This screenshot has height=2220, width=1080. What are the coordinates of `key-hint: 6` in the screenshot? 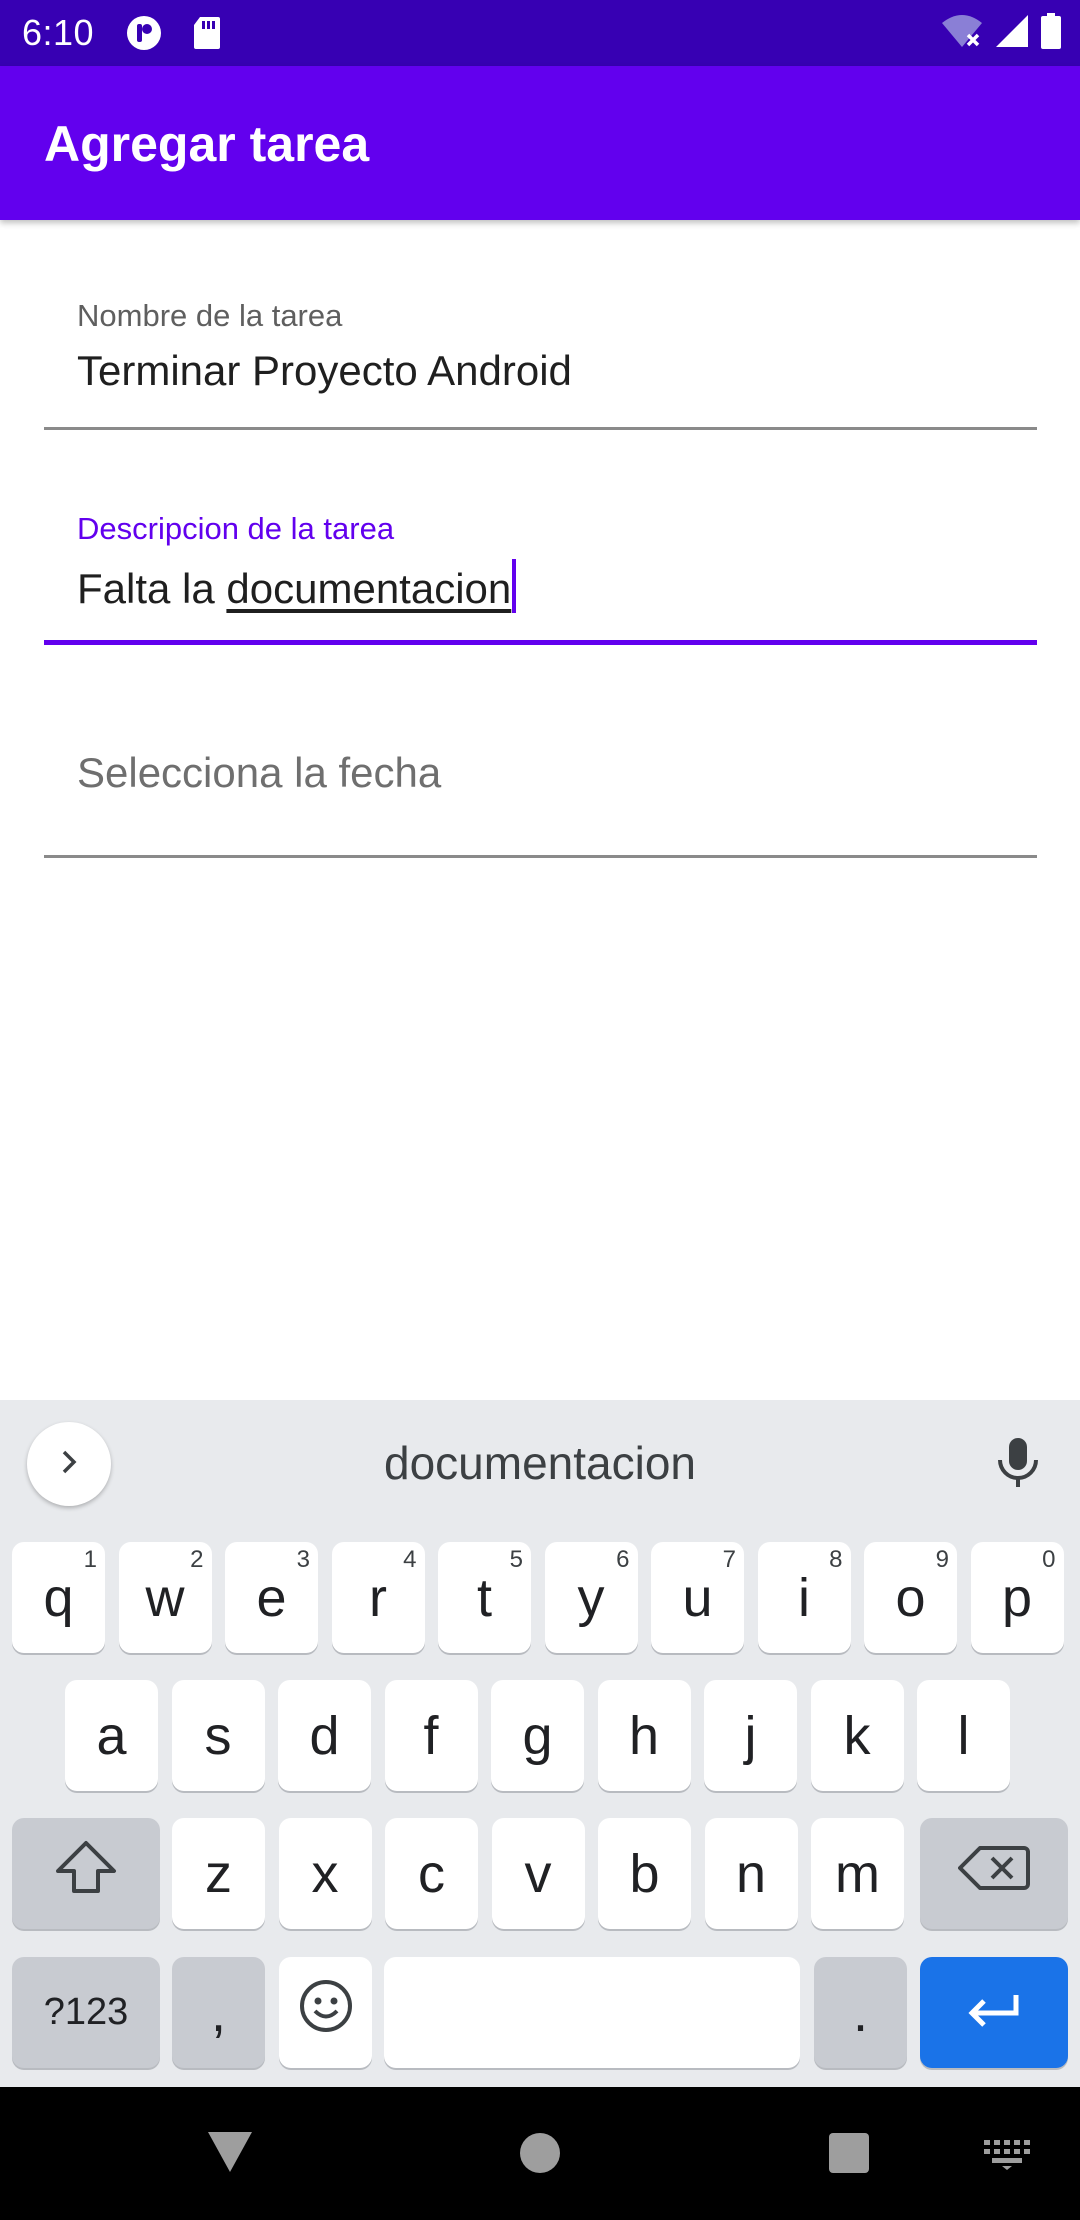 It's located at (623, 1559).